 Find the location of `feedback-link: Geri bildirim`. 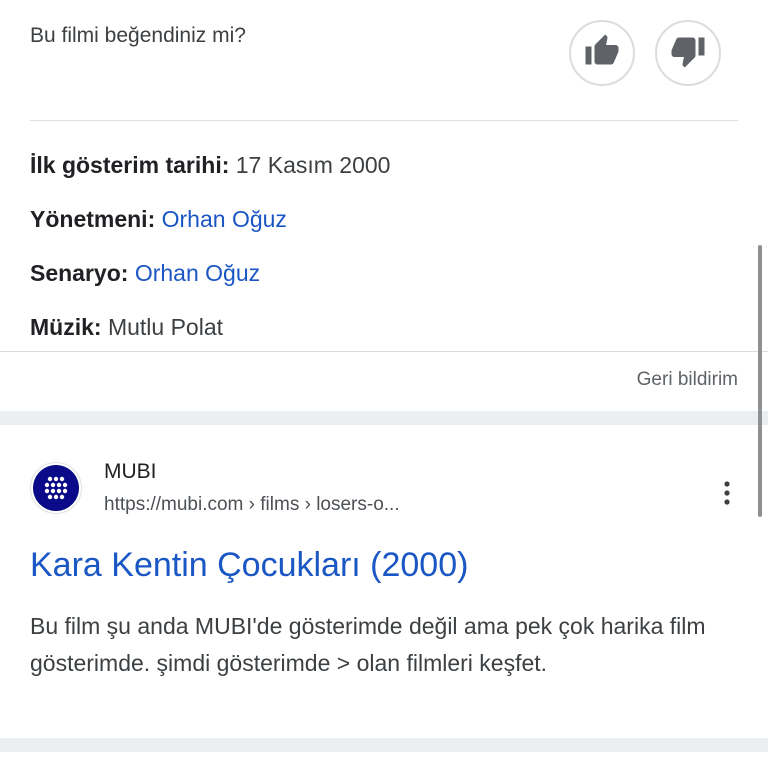

feedback-link: Geri bildirim is located at coordinates (687, 380).